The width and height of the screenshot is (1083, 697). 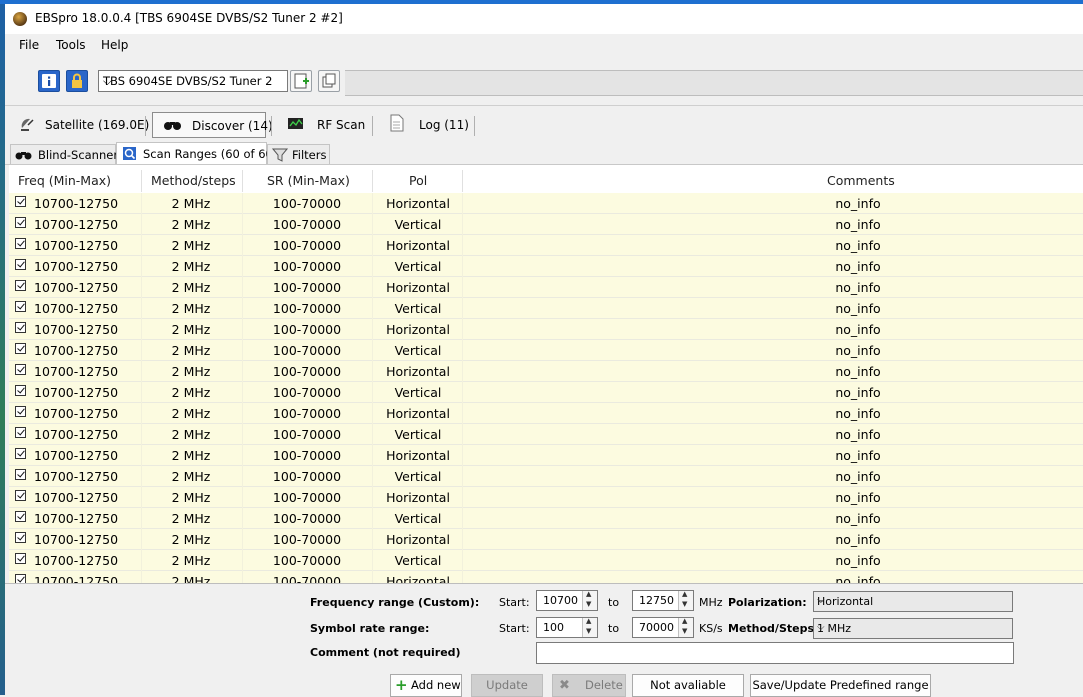 What do you see at coordinates (191, 434) in the screenshot?
I see `cell-method: 2 MHz` at bounding box center [191, 434].